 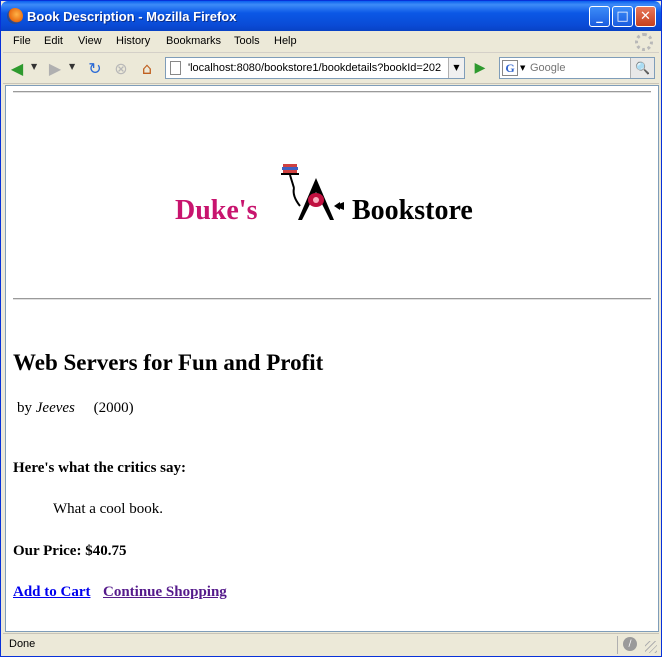 I want to click on google-icon: G, so click(x=510, y=68).